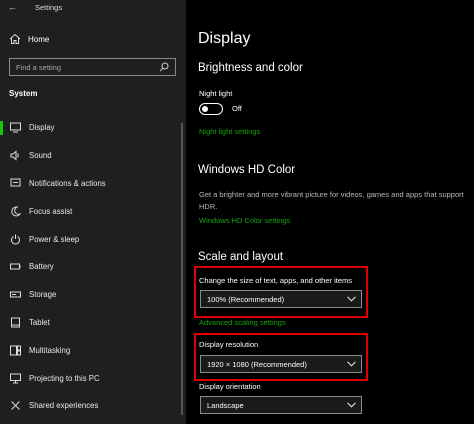  I want to click on search-box: Find a setting, so click(92, 67).